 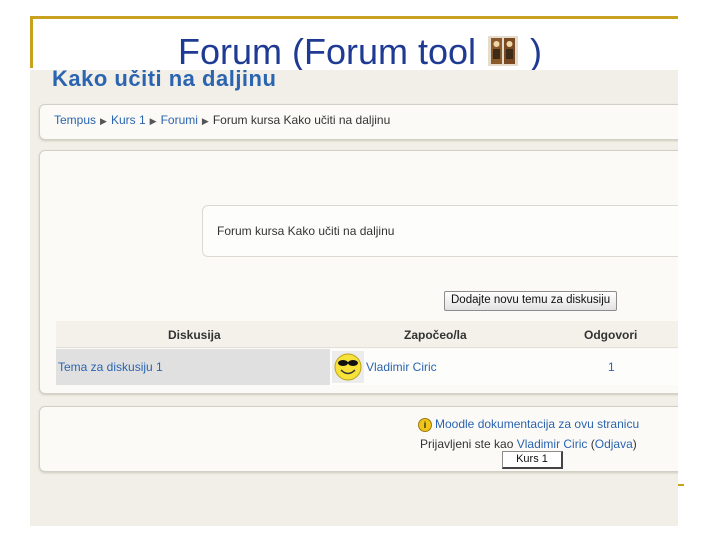 I want to click on add-discussion-button: Dodajte novu temu za diskusiju, so click(x=531, y=301).